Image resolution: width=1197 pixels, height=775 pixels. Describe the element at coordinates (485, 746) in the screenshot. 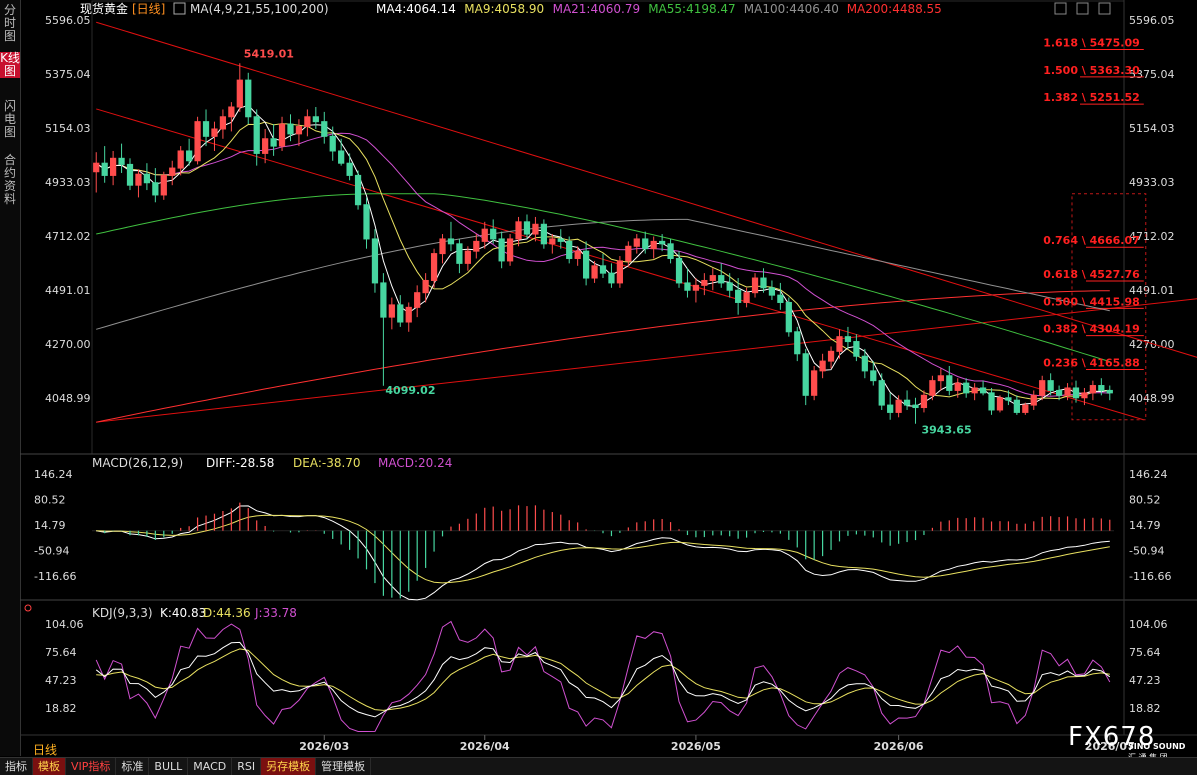

I see `time-tick-label: 2026/04` at that location.